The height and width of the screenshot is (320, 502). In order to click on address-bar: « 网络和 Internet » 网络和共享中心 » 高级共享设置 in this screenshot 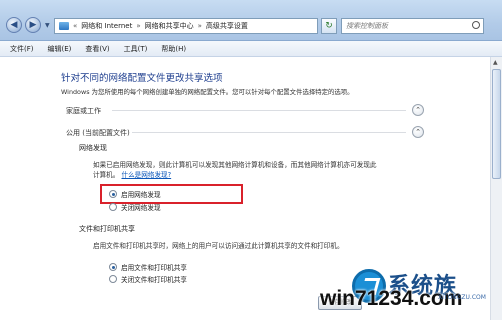, I will do `click(186, 26)`.